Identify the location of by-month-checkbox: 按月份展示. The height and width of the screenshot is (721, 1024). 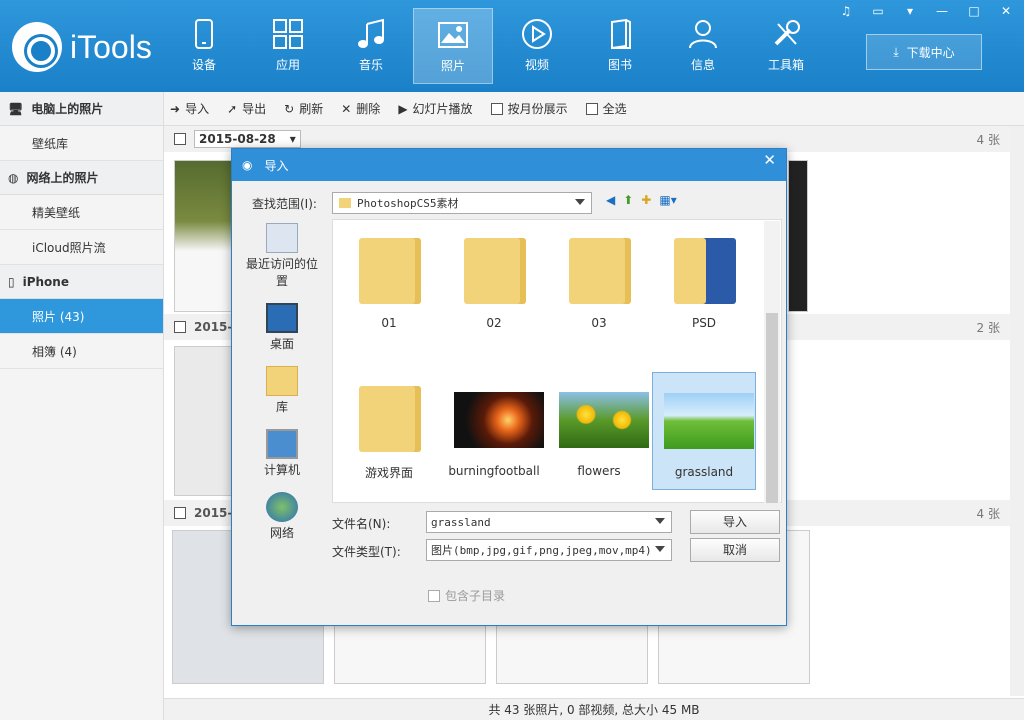
(529, 108).